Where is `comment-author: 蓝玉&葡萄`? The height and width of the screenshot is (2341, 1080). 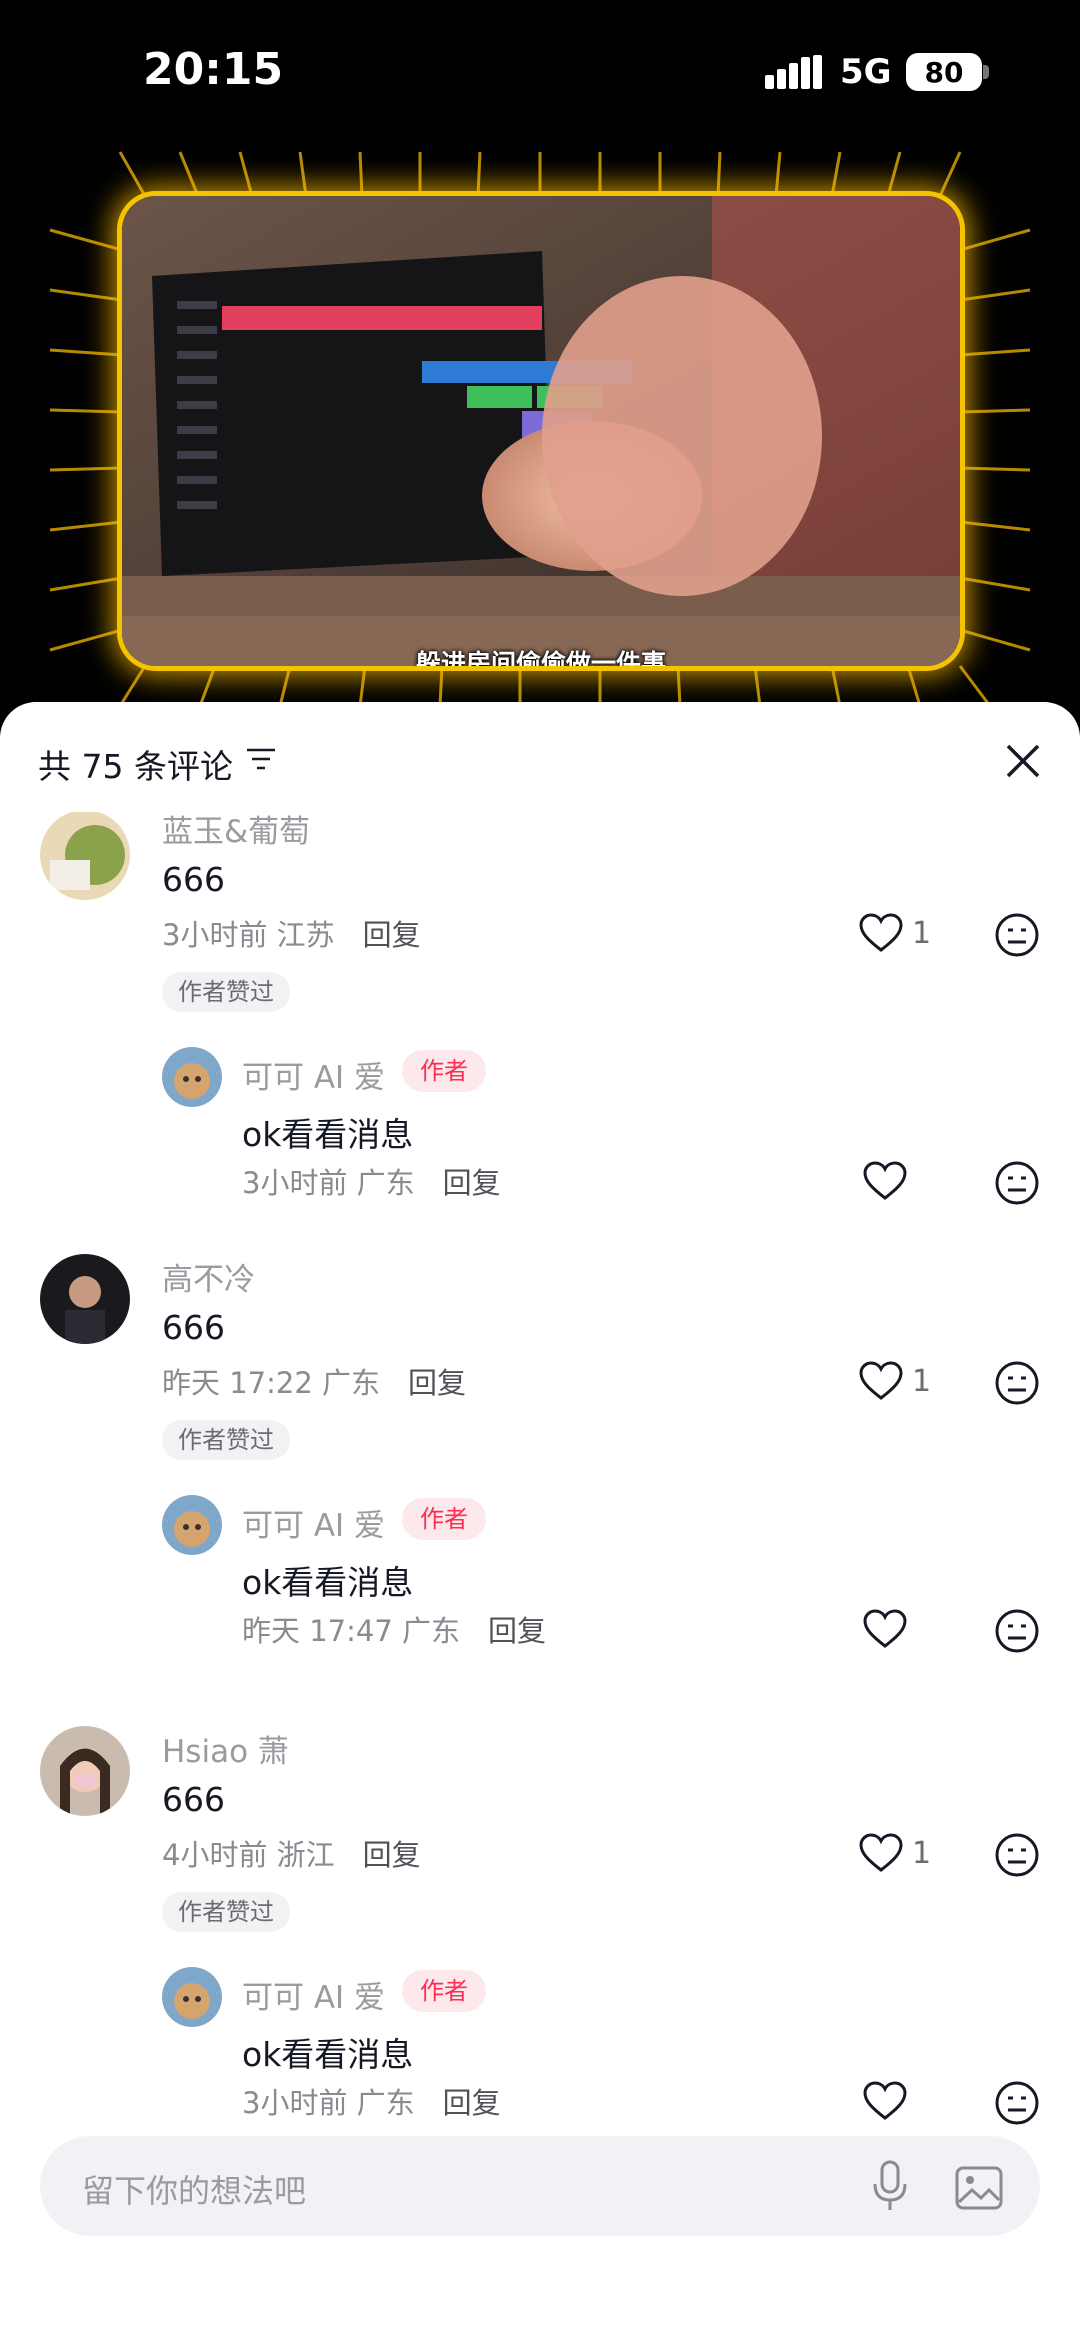 comment-author: 蓝玉&葡萄 is located at coordinates (236, 831).